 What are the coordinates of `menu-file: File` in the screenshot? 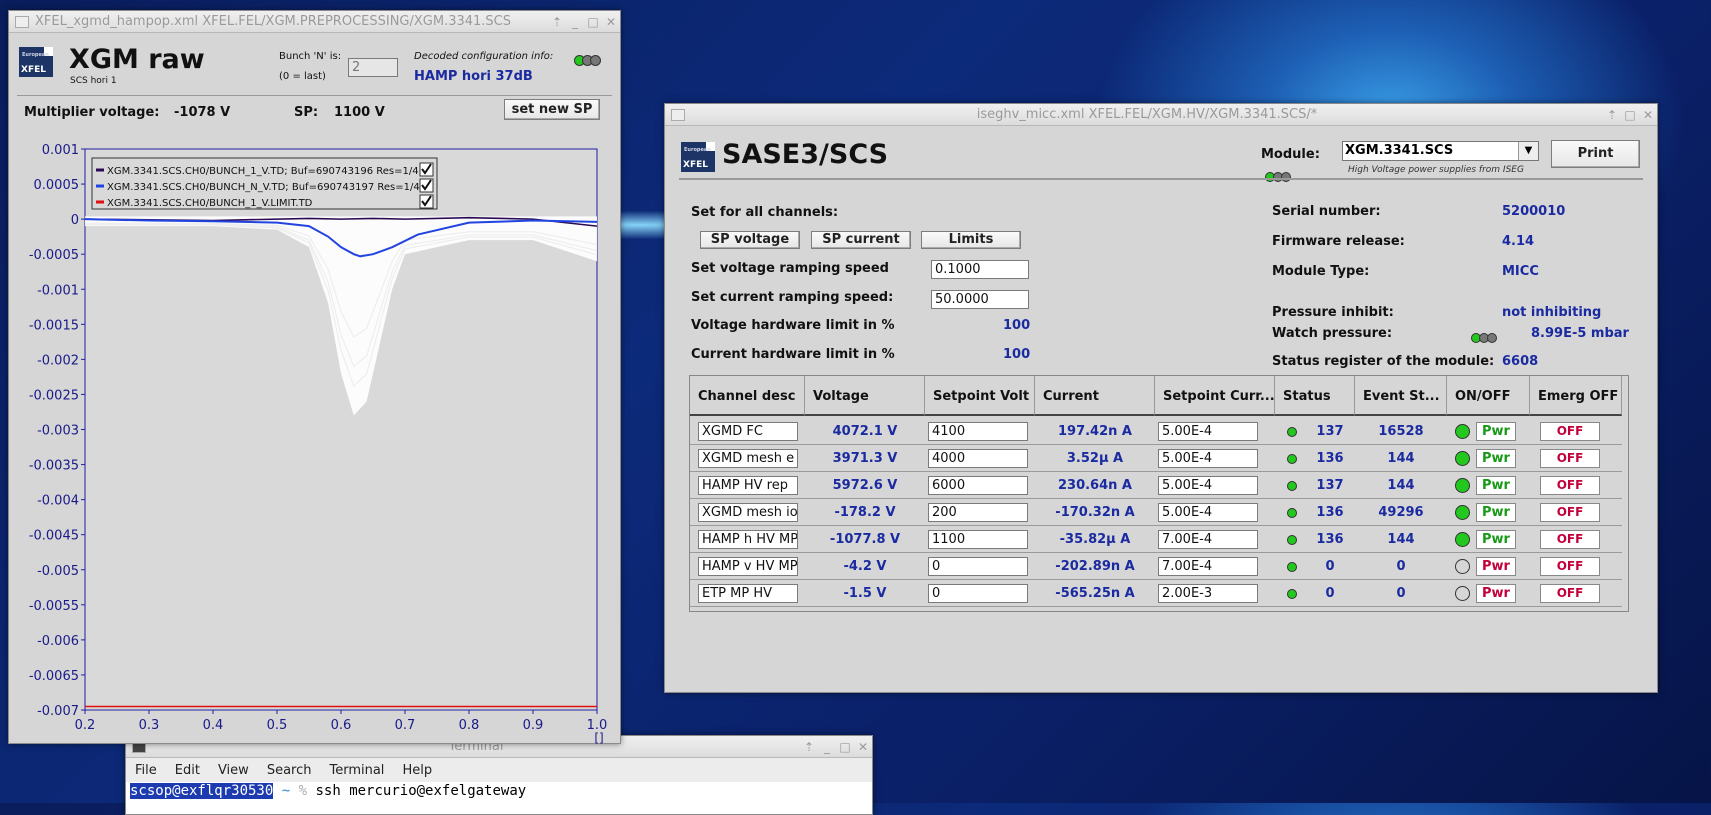 It's located at (146, 770).